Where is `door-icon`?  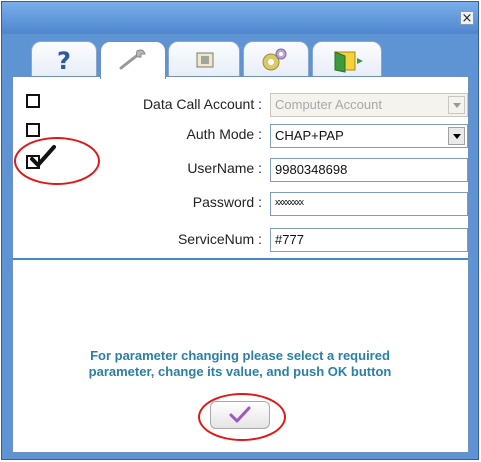 door-icon is located at coordinates (348, 62).